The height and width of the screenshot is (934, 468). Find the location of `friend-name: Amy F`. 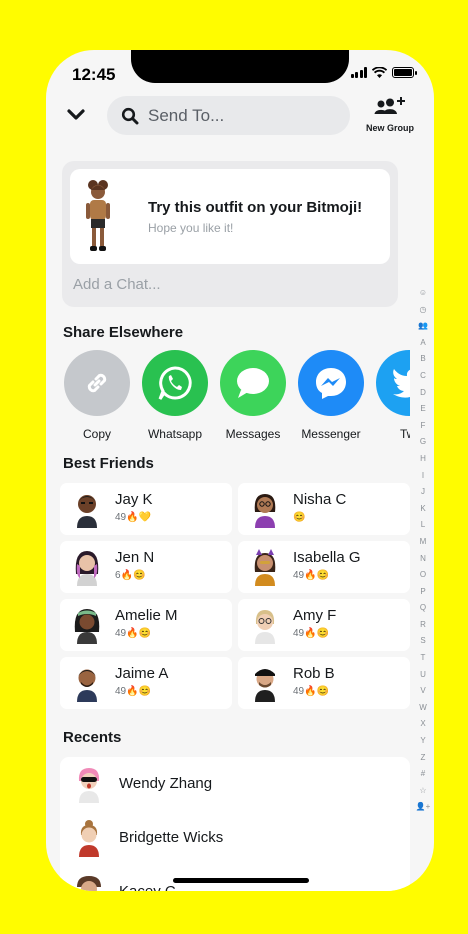

friend-name: Amy F is located at coordinates (315, 615).